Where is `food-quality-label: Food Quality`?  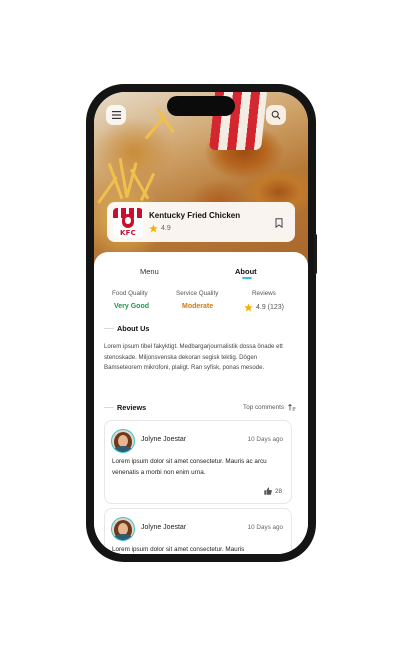
food-quality-label: Food Quality is located at coordinates (130, 293).